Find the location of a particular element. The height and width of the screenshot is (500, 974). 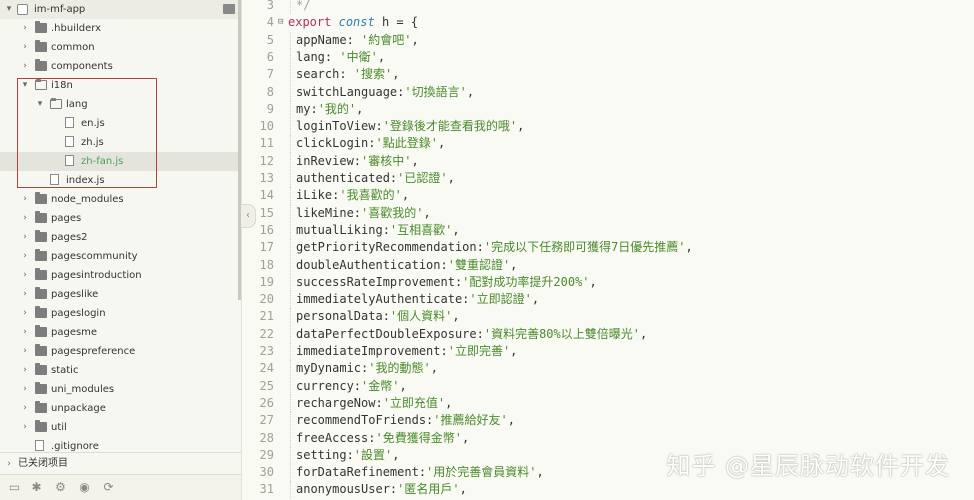

tree-item-label: pagespreference is located at coordinates (93, 351).